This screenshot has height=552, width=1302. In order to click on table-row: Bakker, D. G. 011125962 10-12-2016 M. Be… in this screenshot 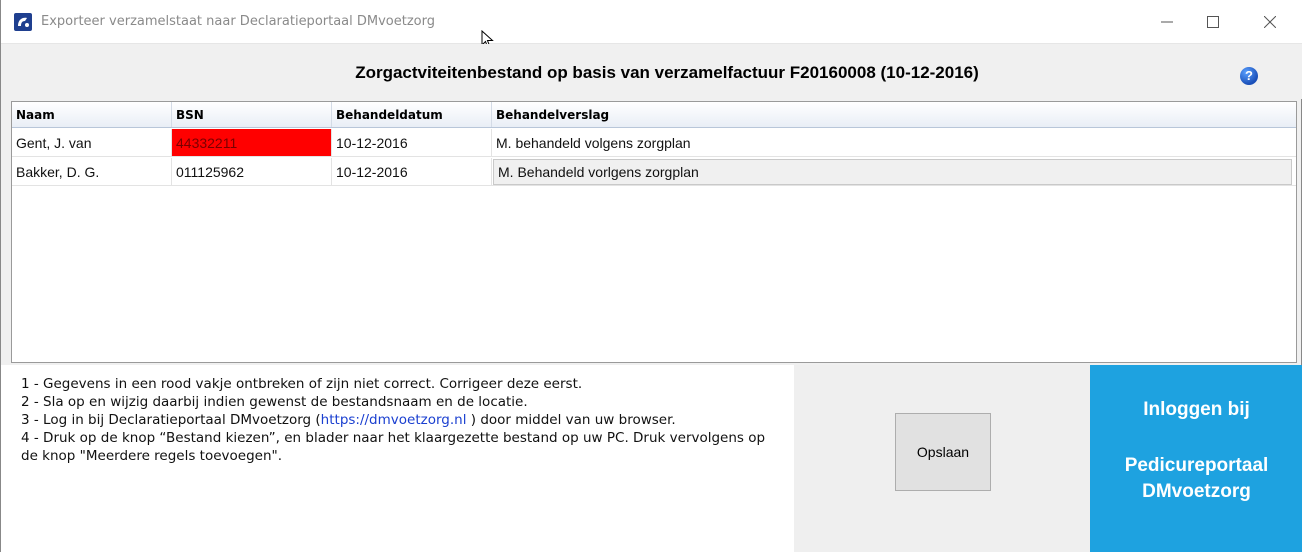, I will do `click(654, 172)`.